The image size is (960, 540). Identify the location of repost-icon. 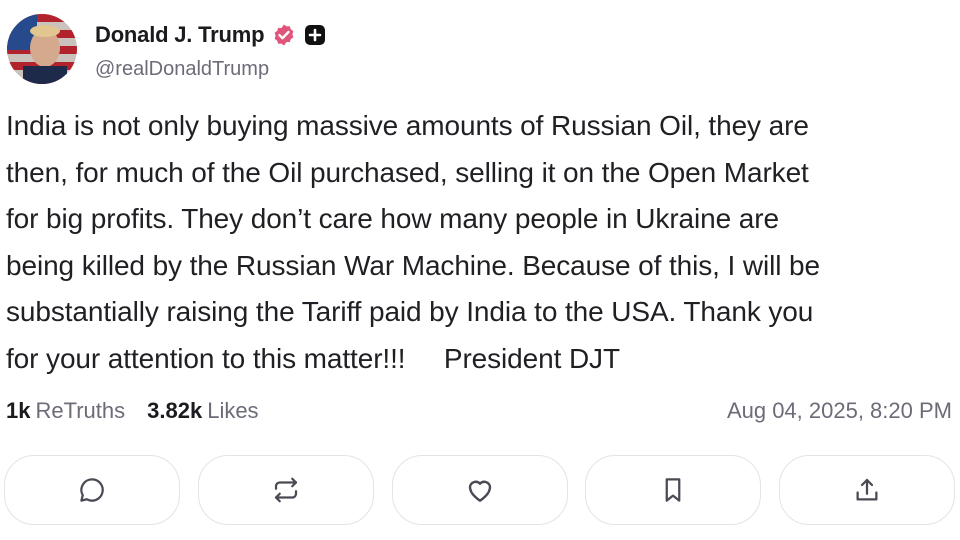
(286, 490).